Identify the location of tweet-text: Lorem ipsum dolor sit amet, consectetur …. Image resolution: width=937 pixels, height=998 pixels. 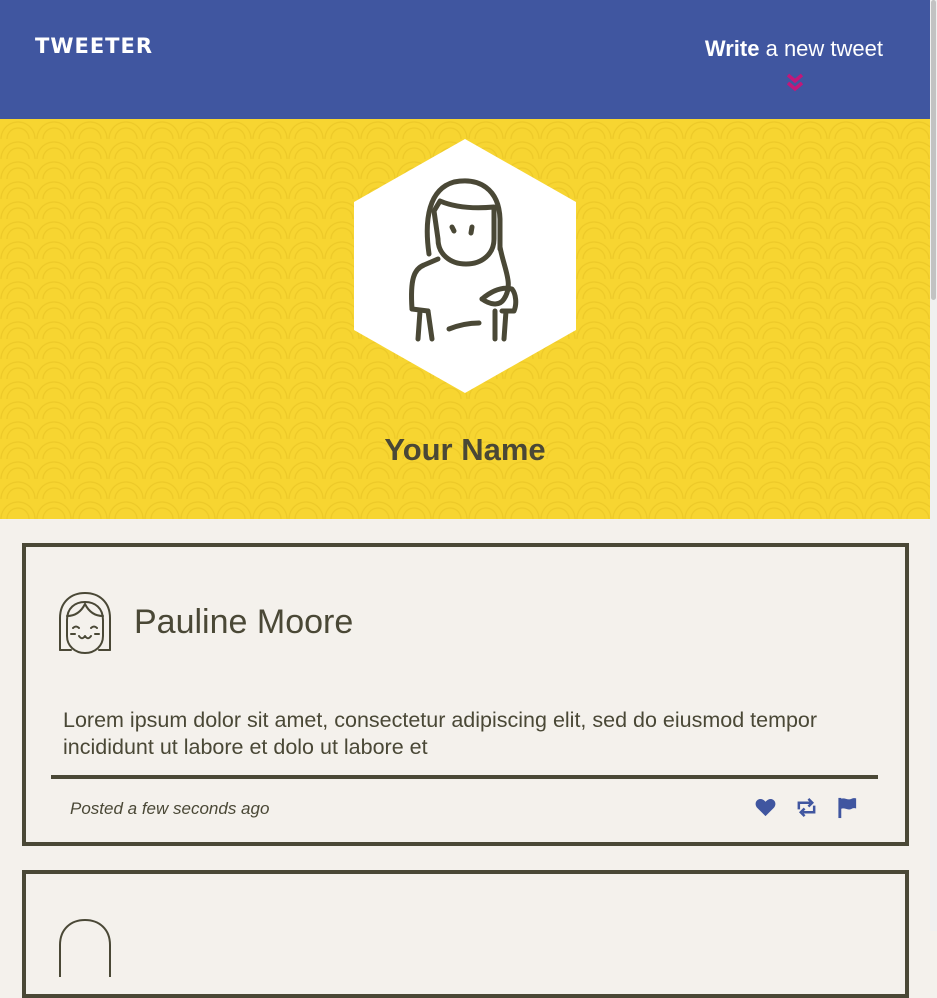
(440, 733).